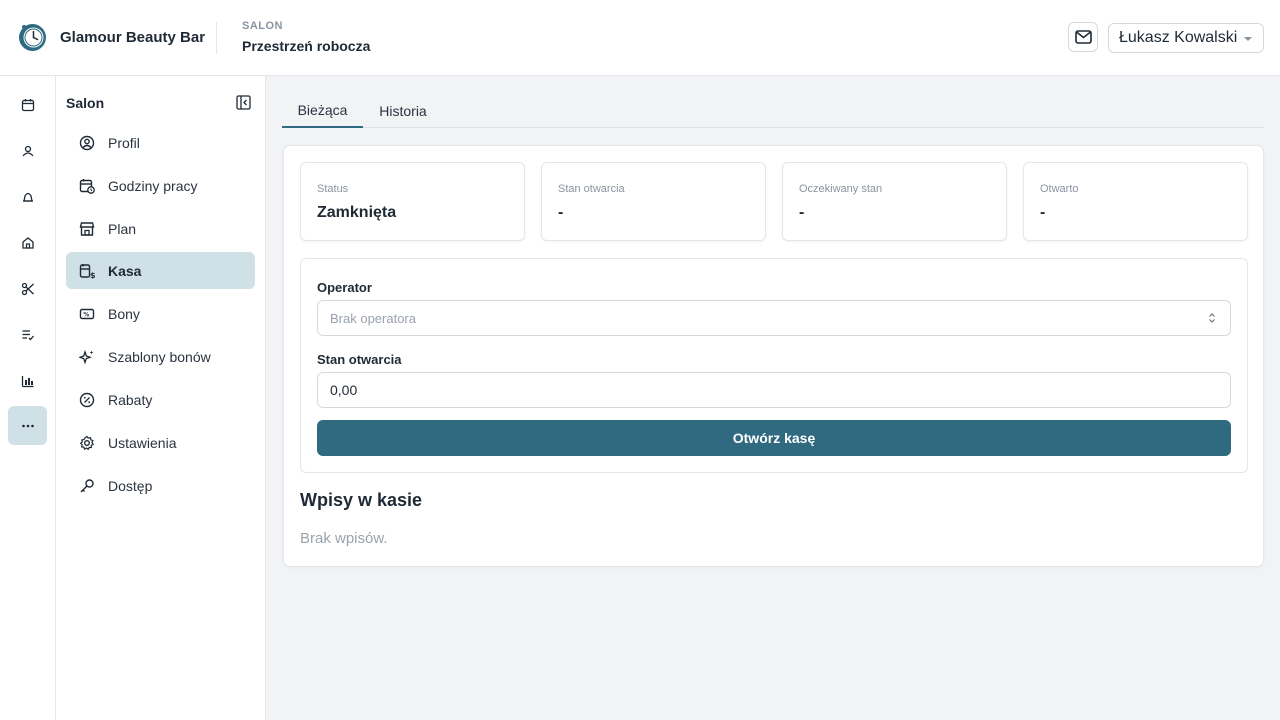 The height and width of the screenshot is (720, 1280). I want to click on home-icon, so click(27, 242).